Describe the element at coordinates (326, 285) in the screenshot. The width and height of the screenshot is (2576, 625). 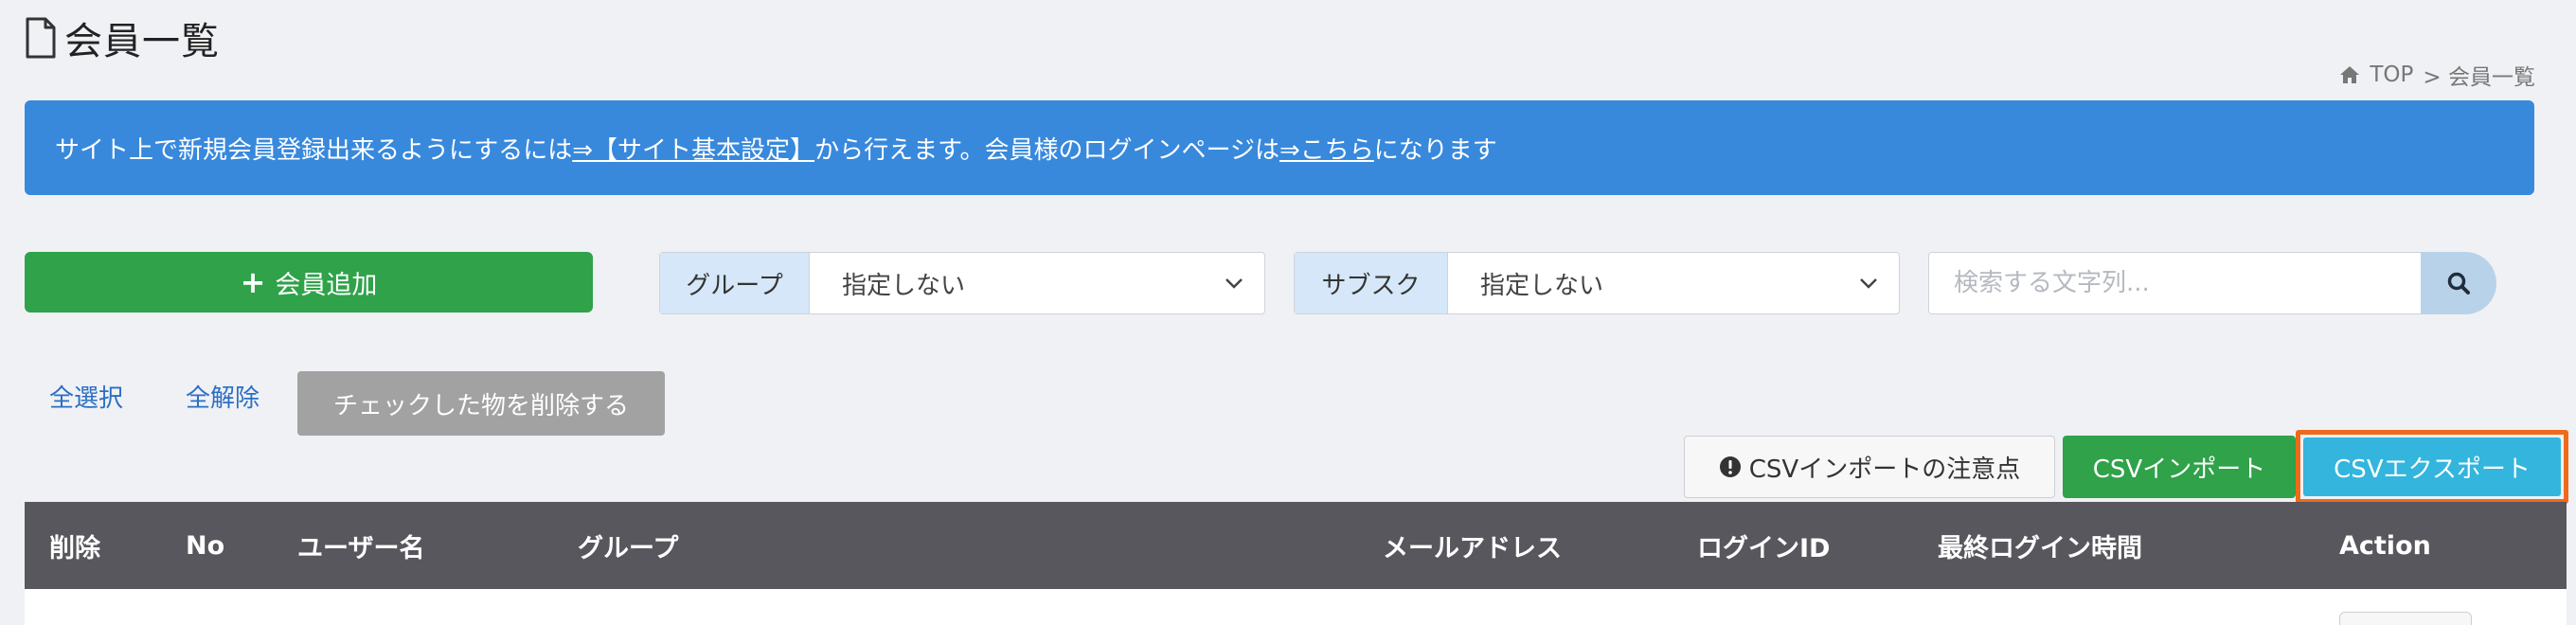
I see `add-member-label: 会員追加` at that location.